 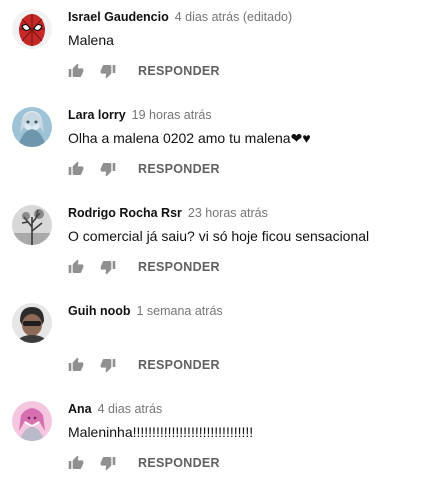 I want to click on comment-meta: Rodrigo Rocha Rsr 23 horas atrás, so click(x=168, y=213).